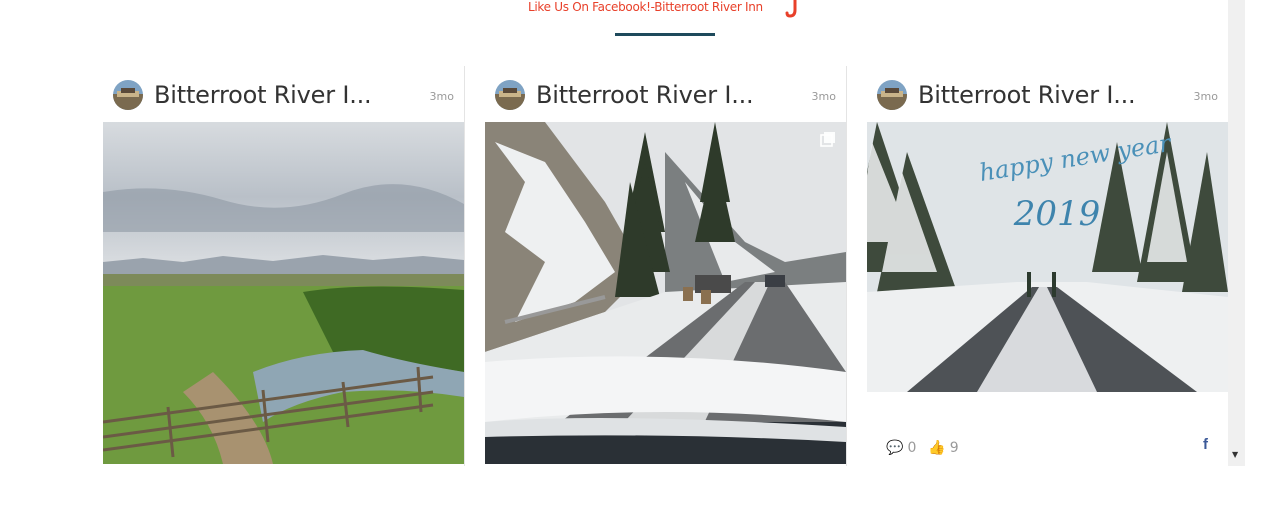  What do you see at coordinates (791, 9) in the screenshot?
I see `decorative-hook-icon` at bounding box center [791, 9].